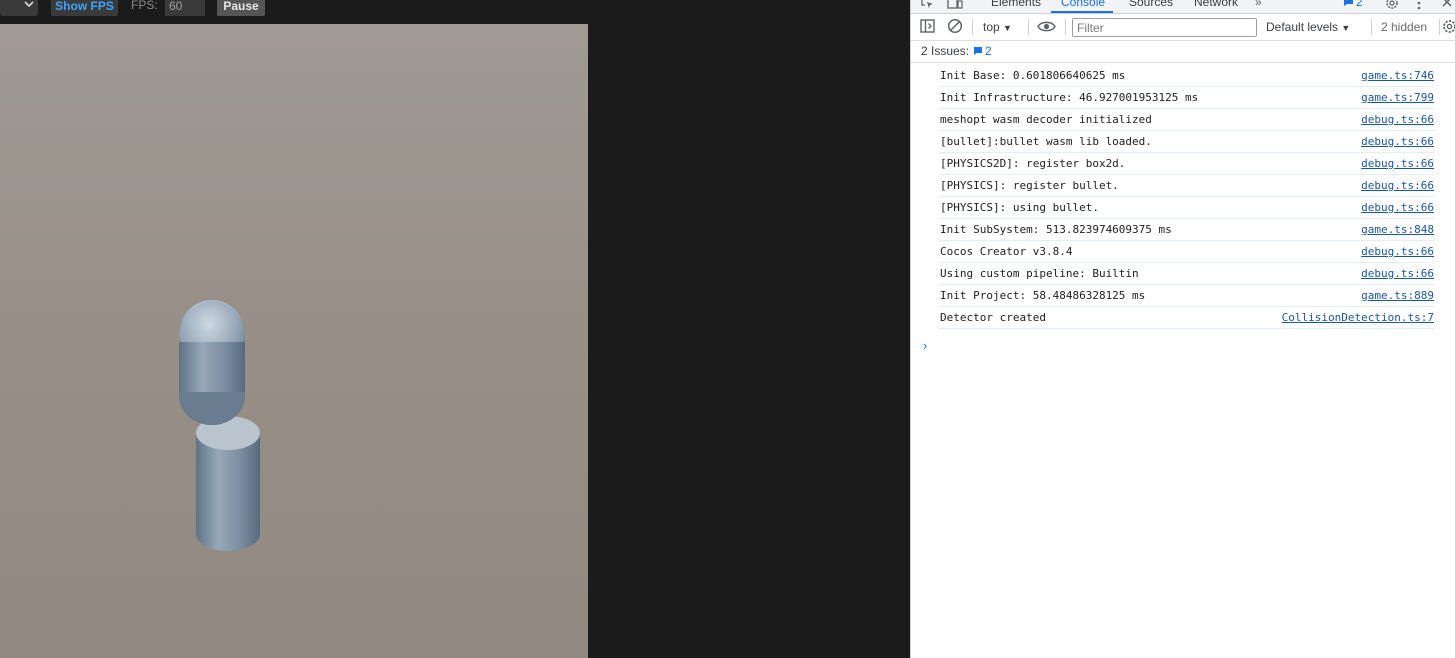  I want to click on context-selector: top ▼, so click(997, 27).